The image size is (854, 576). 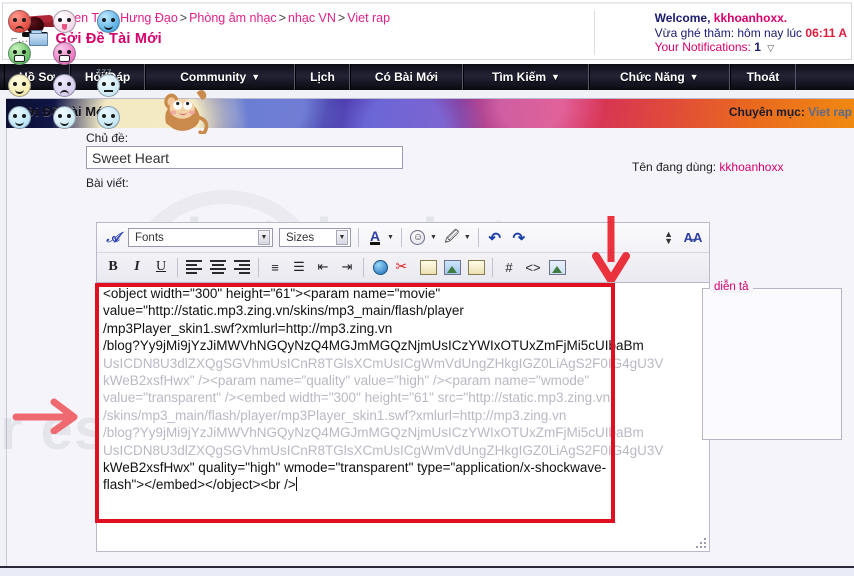 I want to click on insert-video-icon, so click(x=476, y=267).